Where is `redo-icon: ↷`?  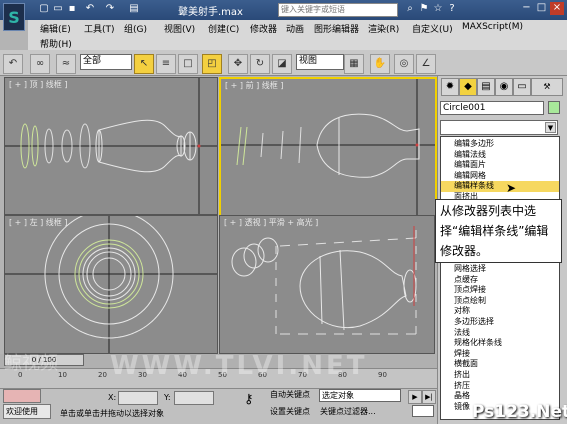
redo-icon: ↷ is located at coordinates (110, 9).